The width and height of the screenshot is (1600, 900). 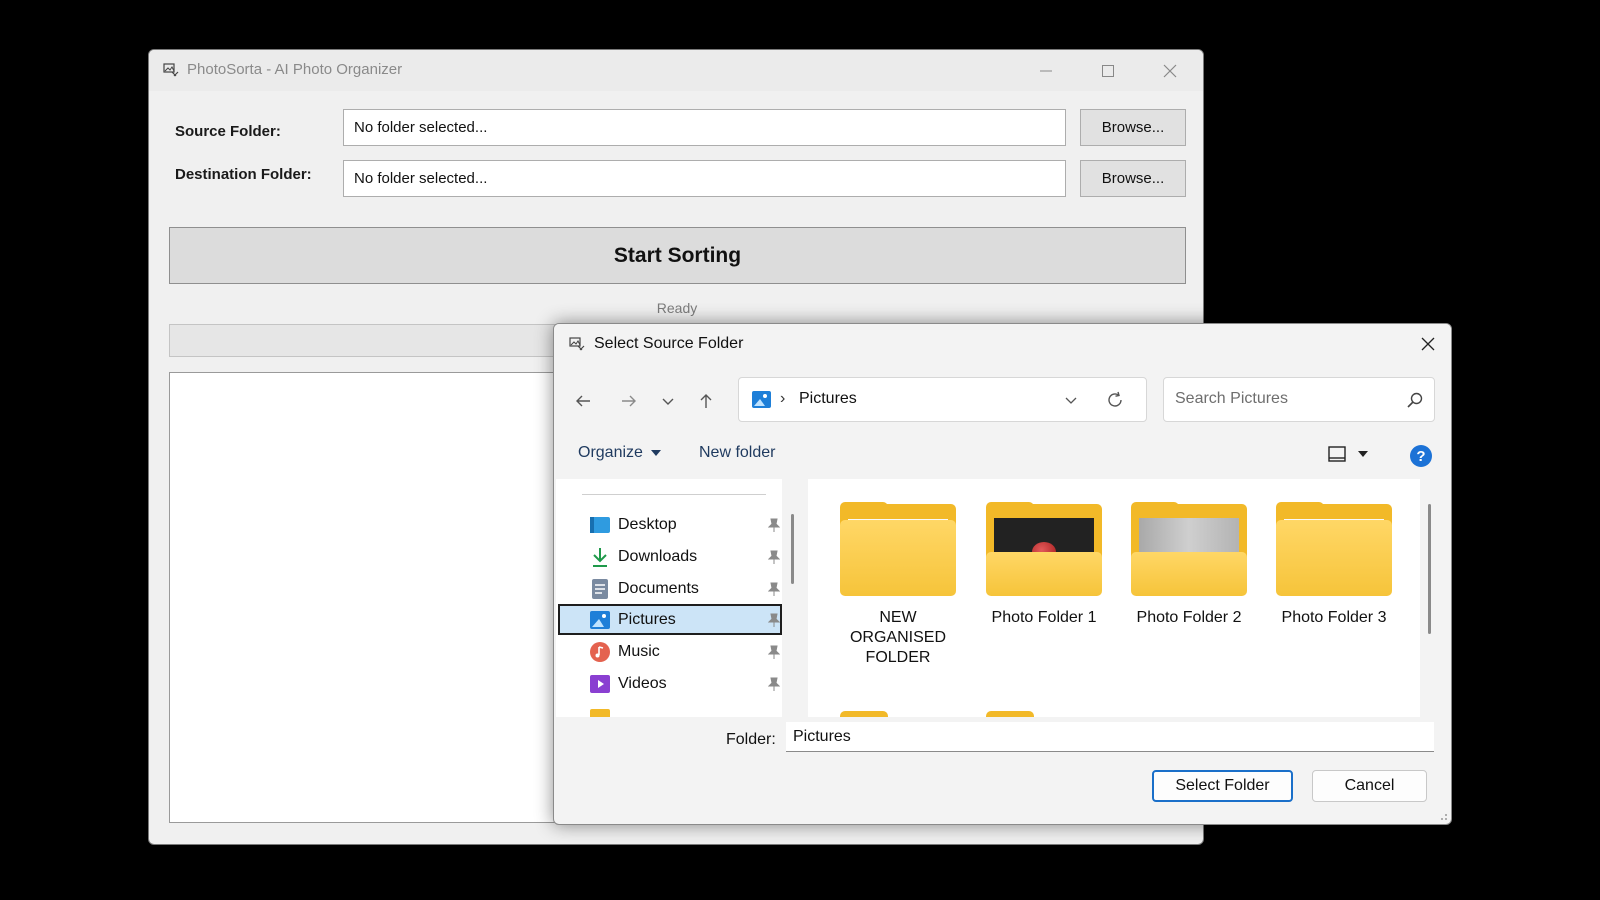 I want to click on nav-item-partial, so click(x=670, y=708).